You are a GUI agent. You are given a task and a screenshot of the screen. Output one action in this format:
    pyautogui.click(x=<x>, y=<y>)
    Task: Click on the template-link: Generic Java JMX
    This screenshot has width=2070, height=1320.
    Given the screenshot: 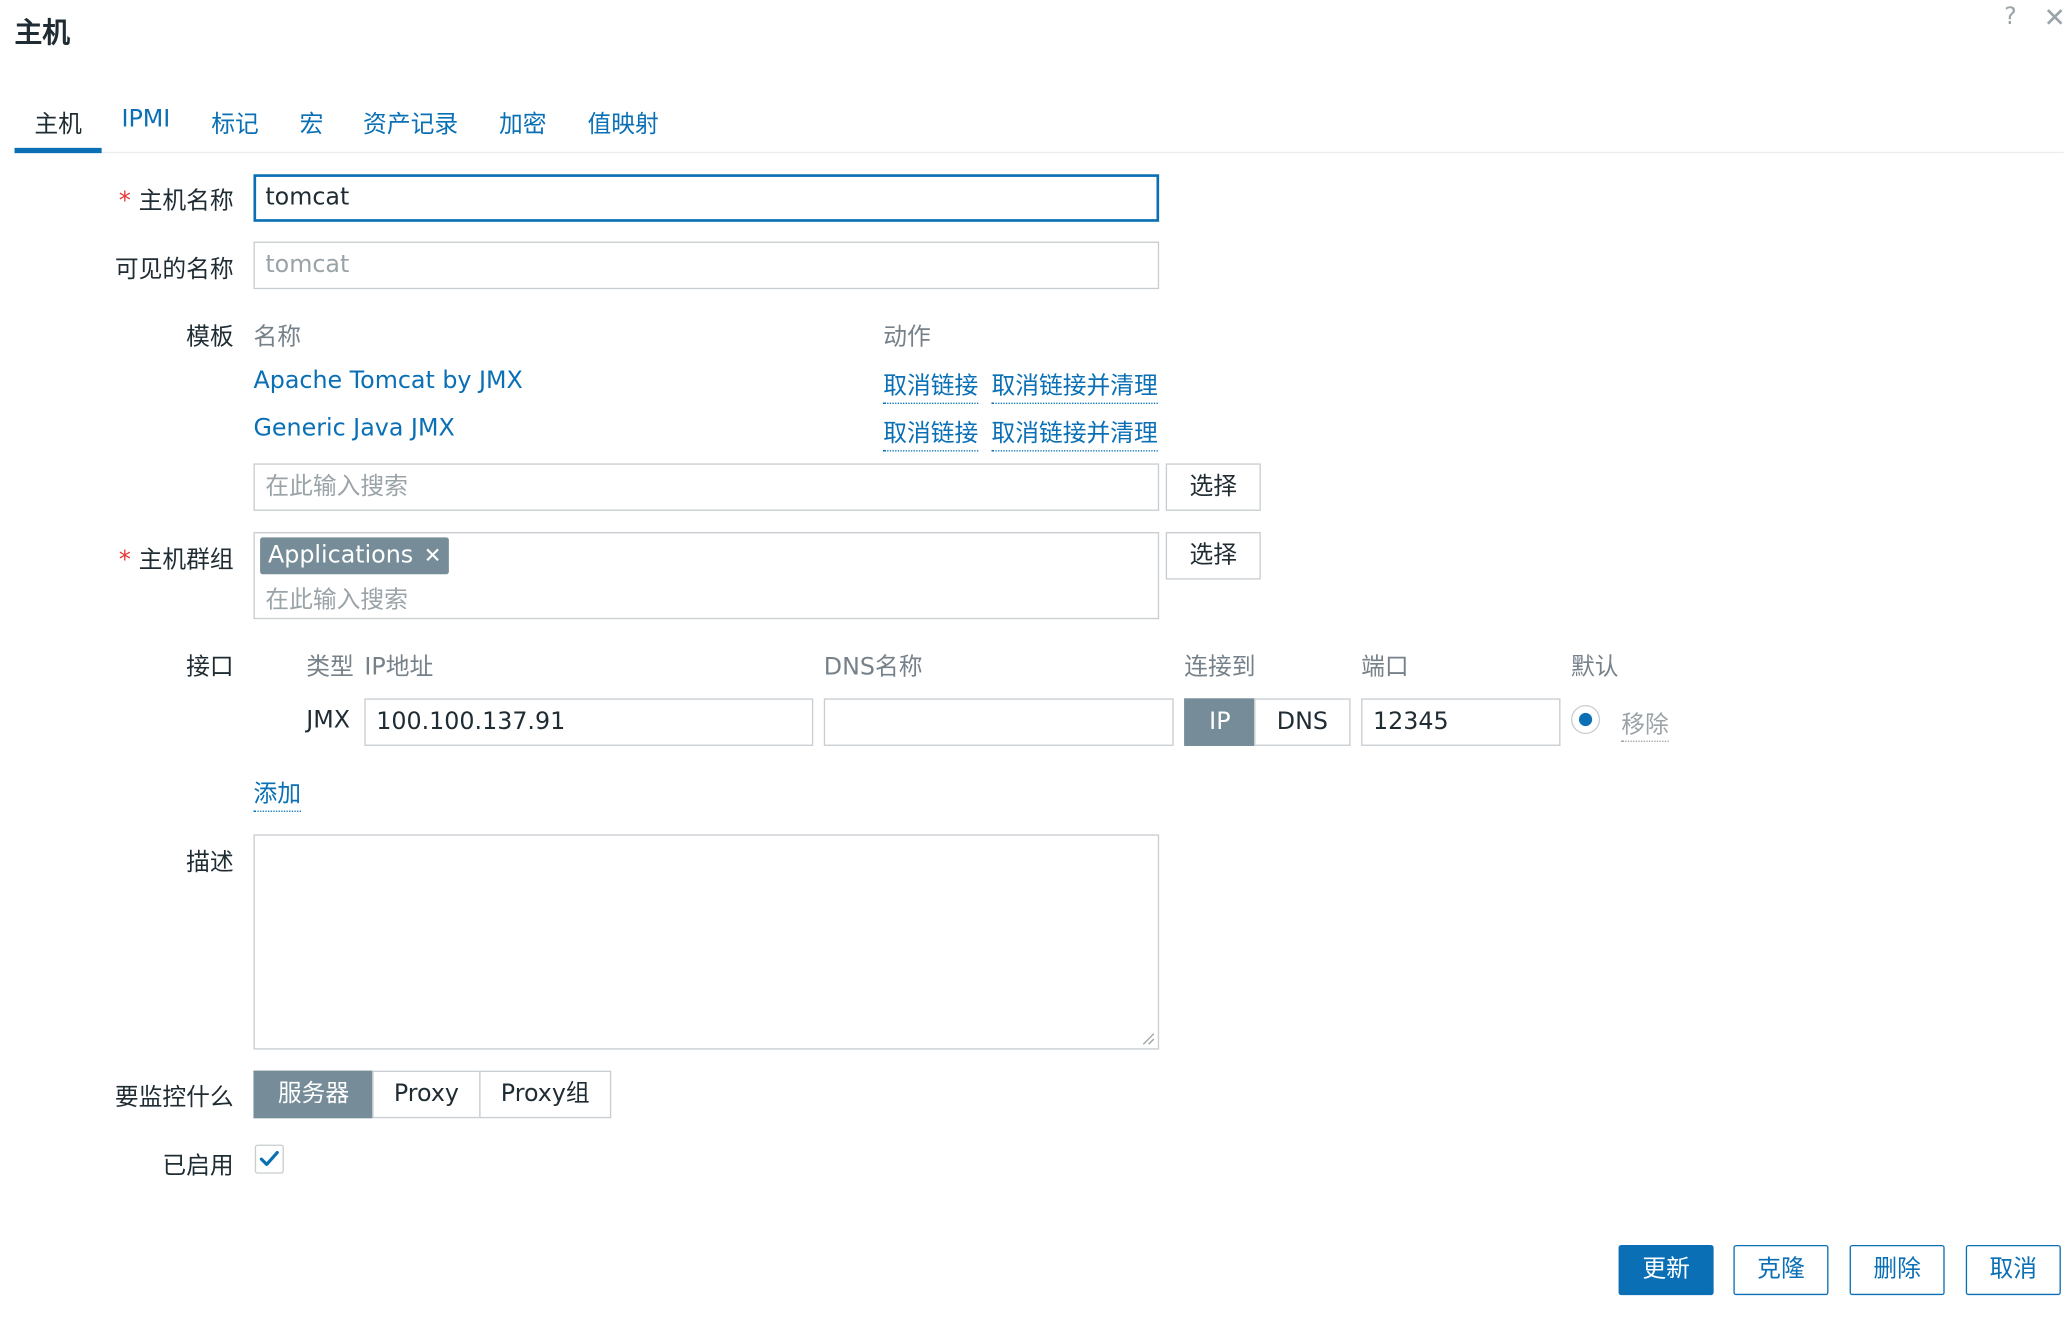 What is the action you would take?
    pyautogui.click(x=353, y=429)
    